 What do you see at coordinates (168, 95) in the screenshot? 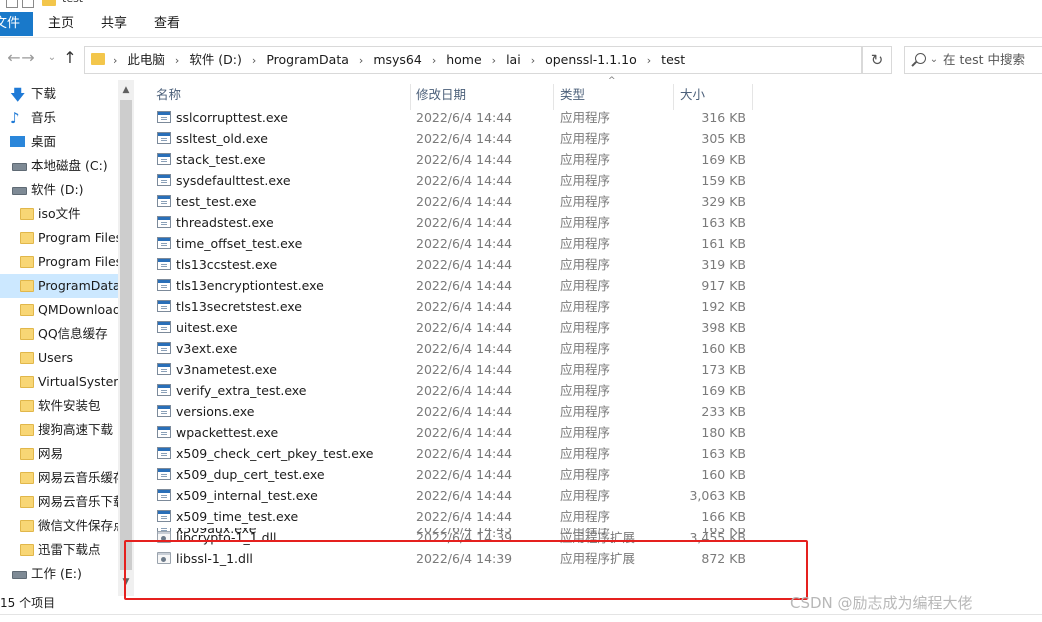
I see `column-header-name: 名称` at bounding box center [168, 95].